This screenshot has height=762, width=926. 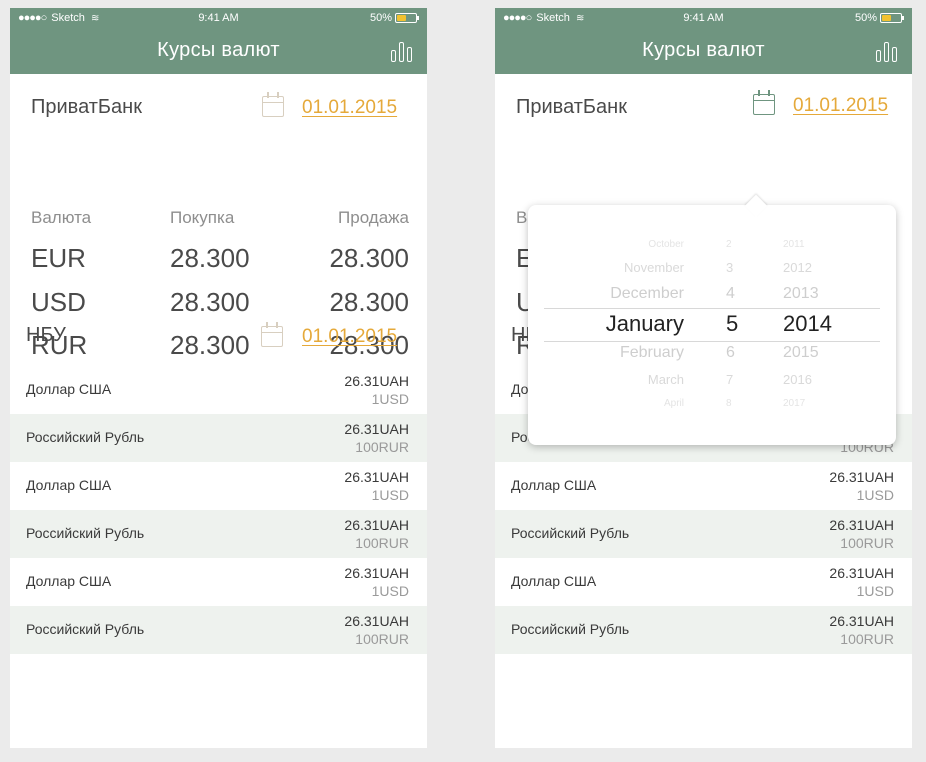 I want to click on picker-day: 5, so click(x=732, y=324).